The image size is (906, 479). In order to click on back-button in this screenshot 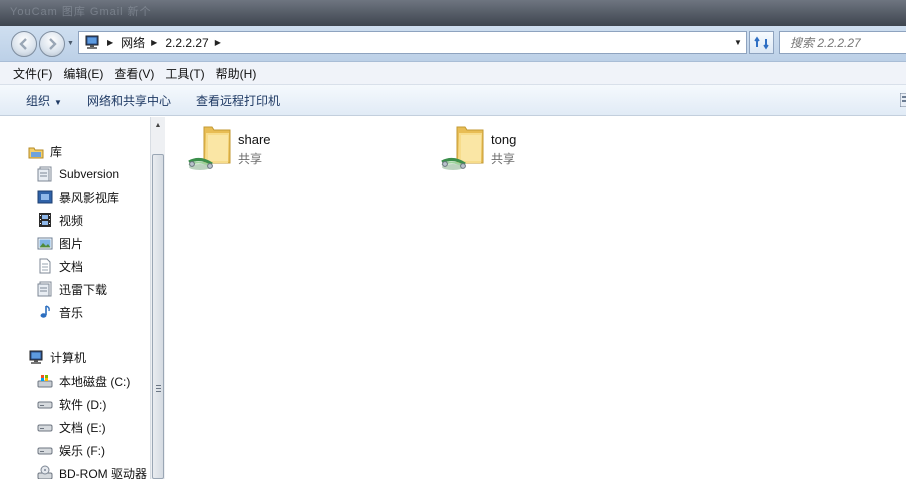, I will do `click(24, 44)`.